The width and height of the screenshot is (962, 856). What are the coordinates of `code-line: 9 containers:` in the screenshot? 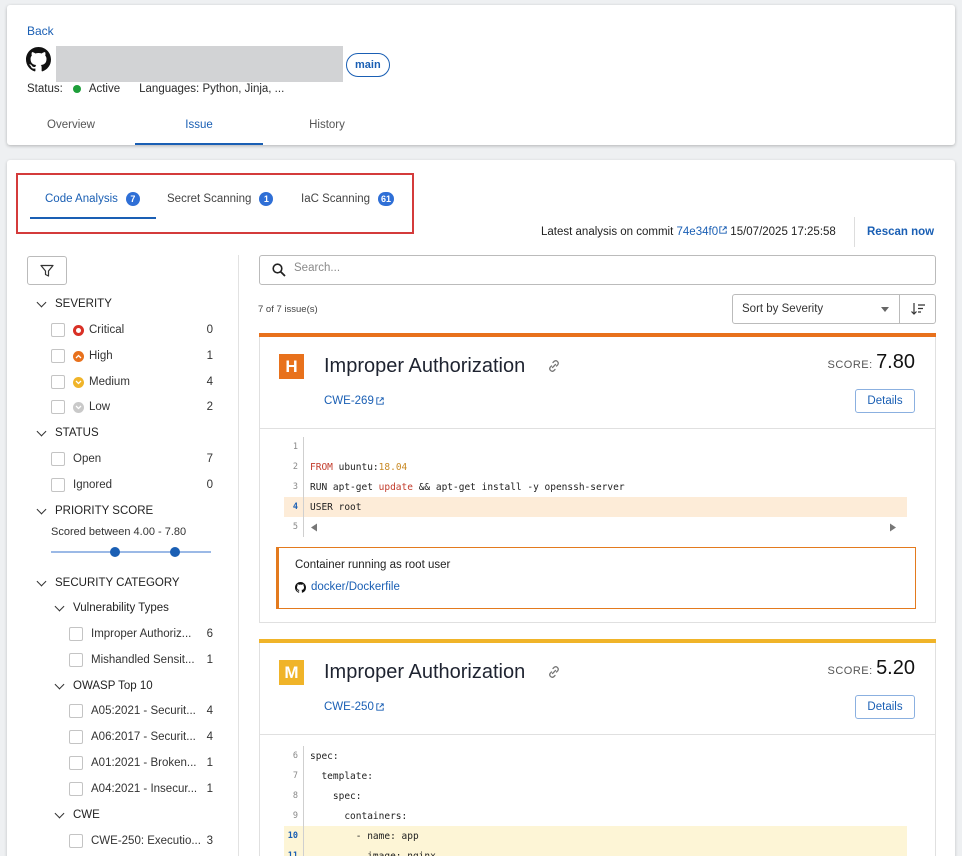 It's located at (595, 816).